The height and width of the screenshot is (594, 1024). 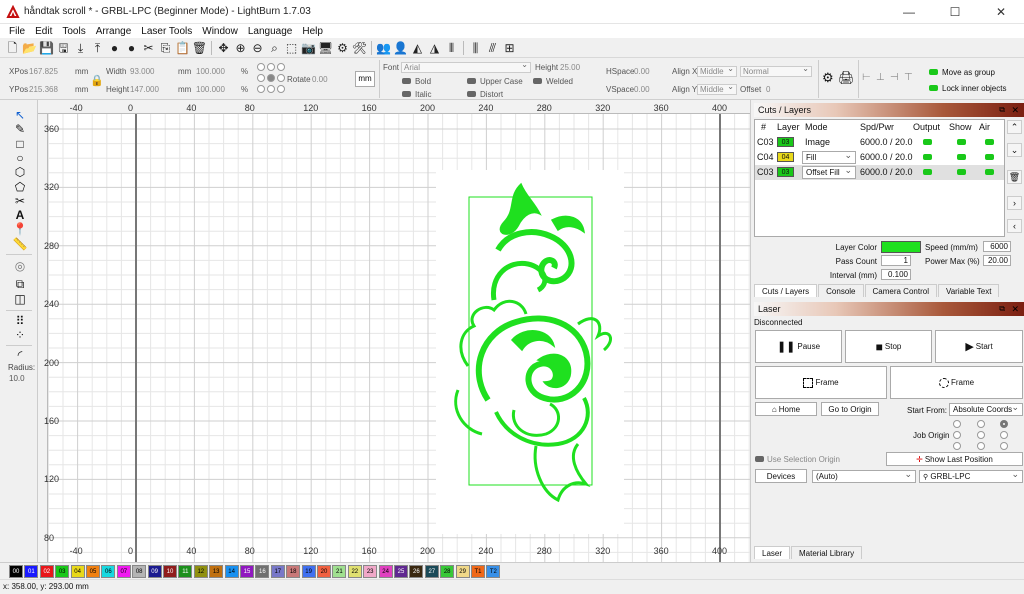 What do you see at coordinates (471, 81) in the screenshot?
I see `upper-case-toggle` at bounding box center [471, 81].